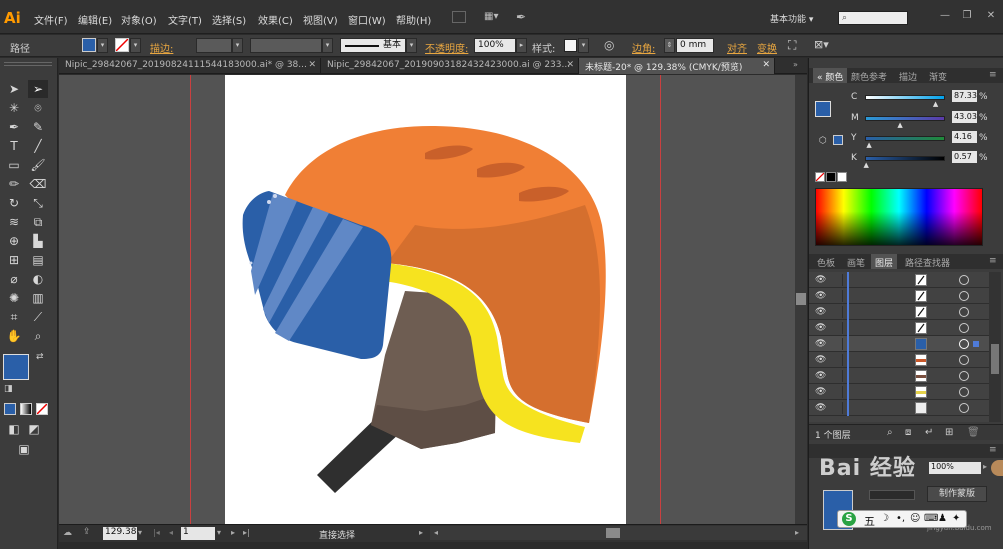 The height and width of the screenshot is (549, 1003). Describe the element at coordinates (899, 125) in the screenshot. I see `slider-m-handle: ▲` at that location.